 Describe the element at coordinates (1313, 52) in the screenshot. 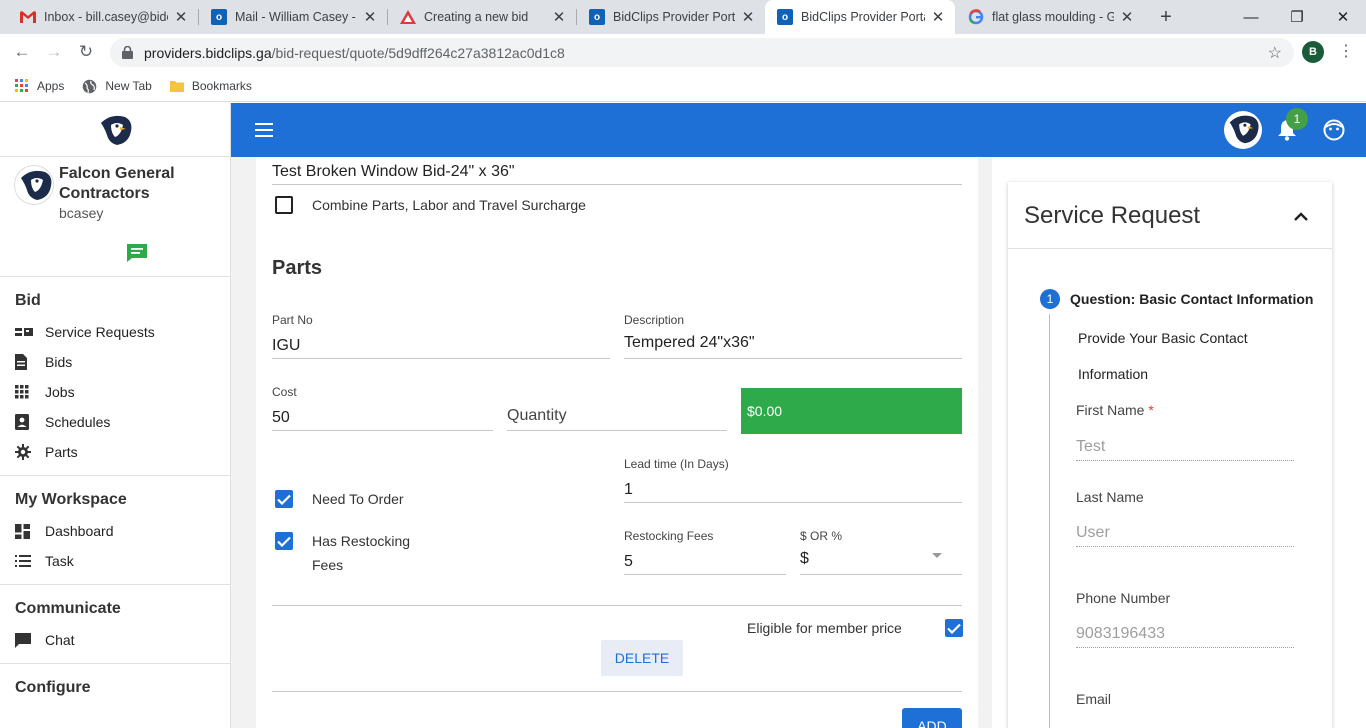

I see `profile-avatar: B` at that location.